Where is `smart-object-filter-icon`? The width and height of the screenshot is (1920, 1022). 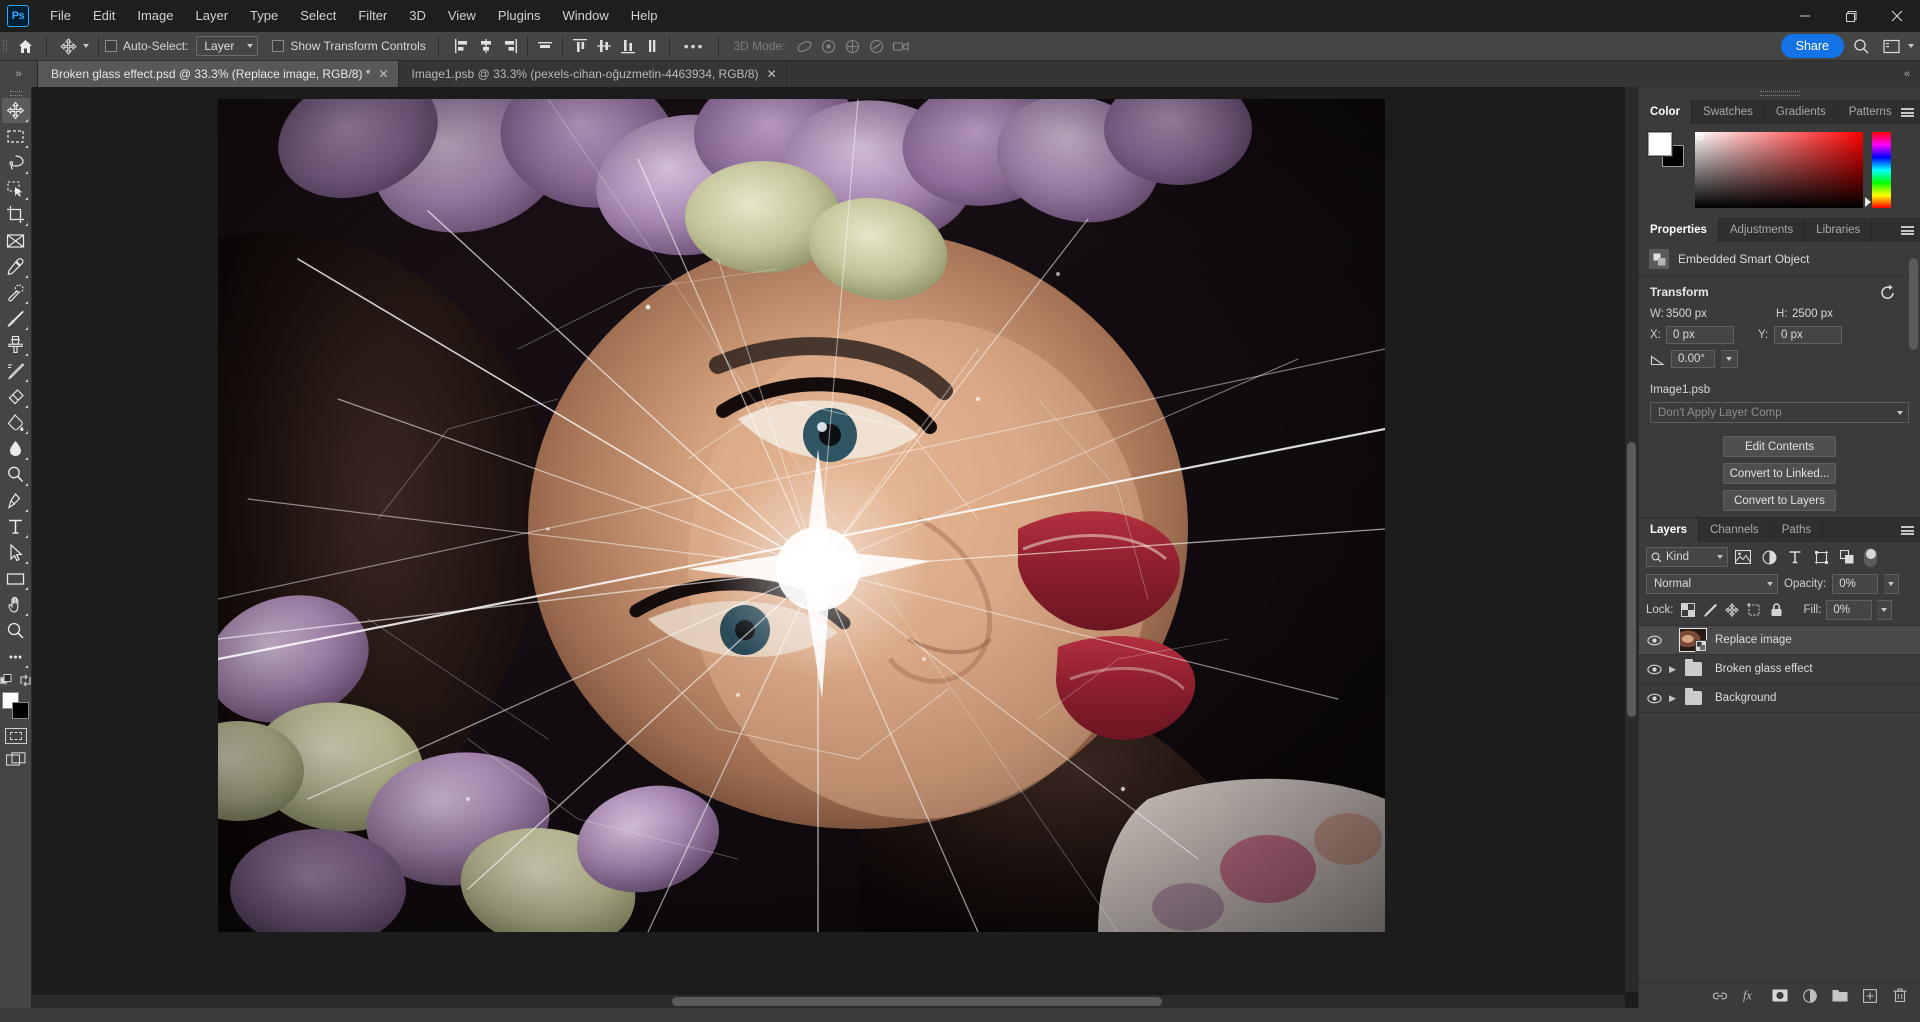 smart-object-filter-icon is located at coordinates (1847, 557).